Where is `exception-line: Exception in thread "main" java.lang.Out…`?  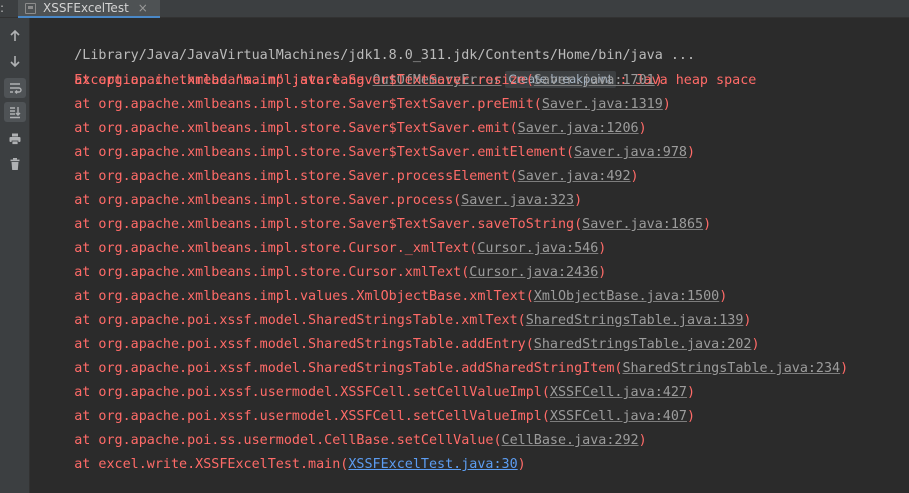 exception-line: Exception in thread "main" java.lang.Out… is located at coordinates (399, 66).